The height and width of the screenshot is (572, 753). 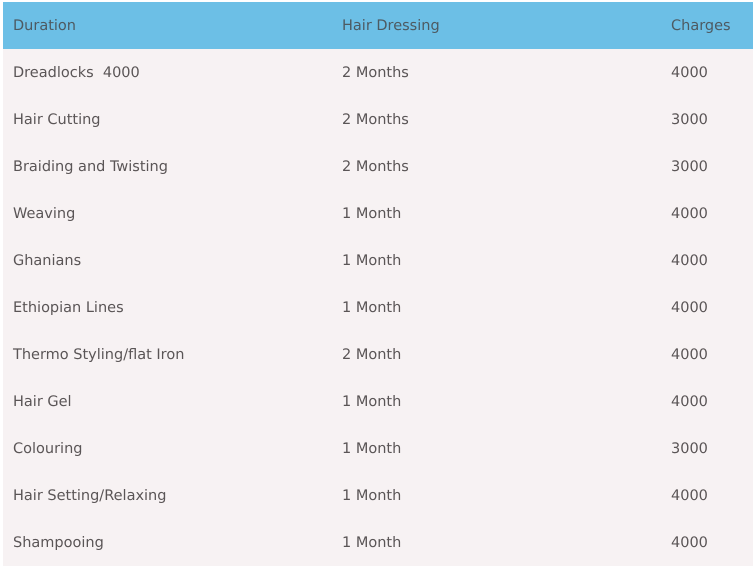 I want to click on table-cell-text: Ghanians, so click(x=47, y=260).